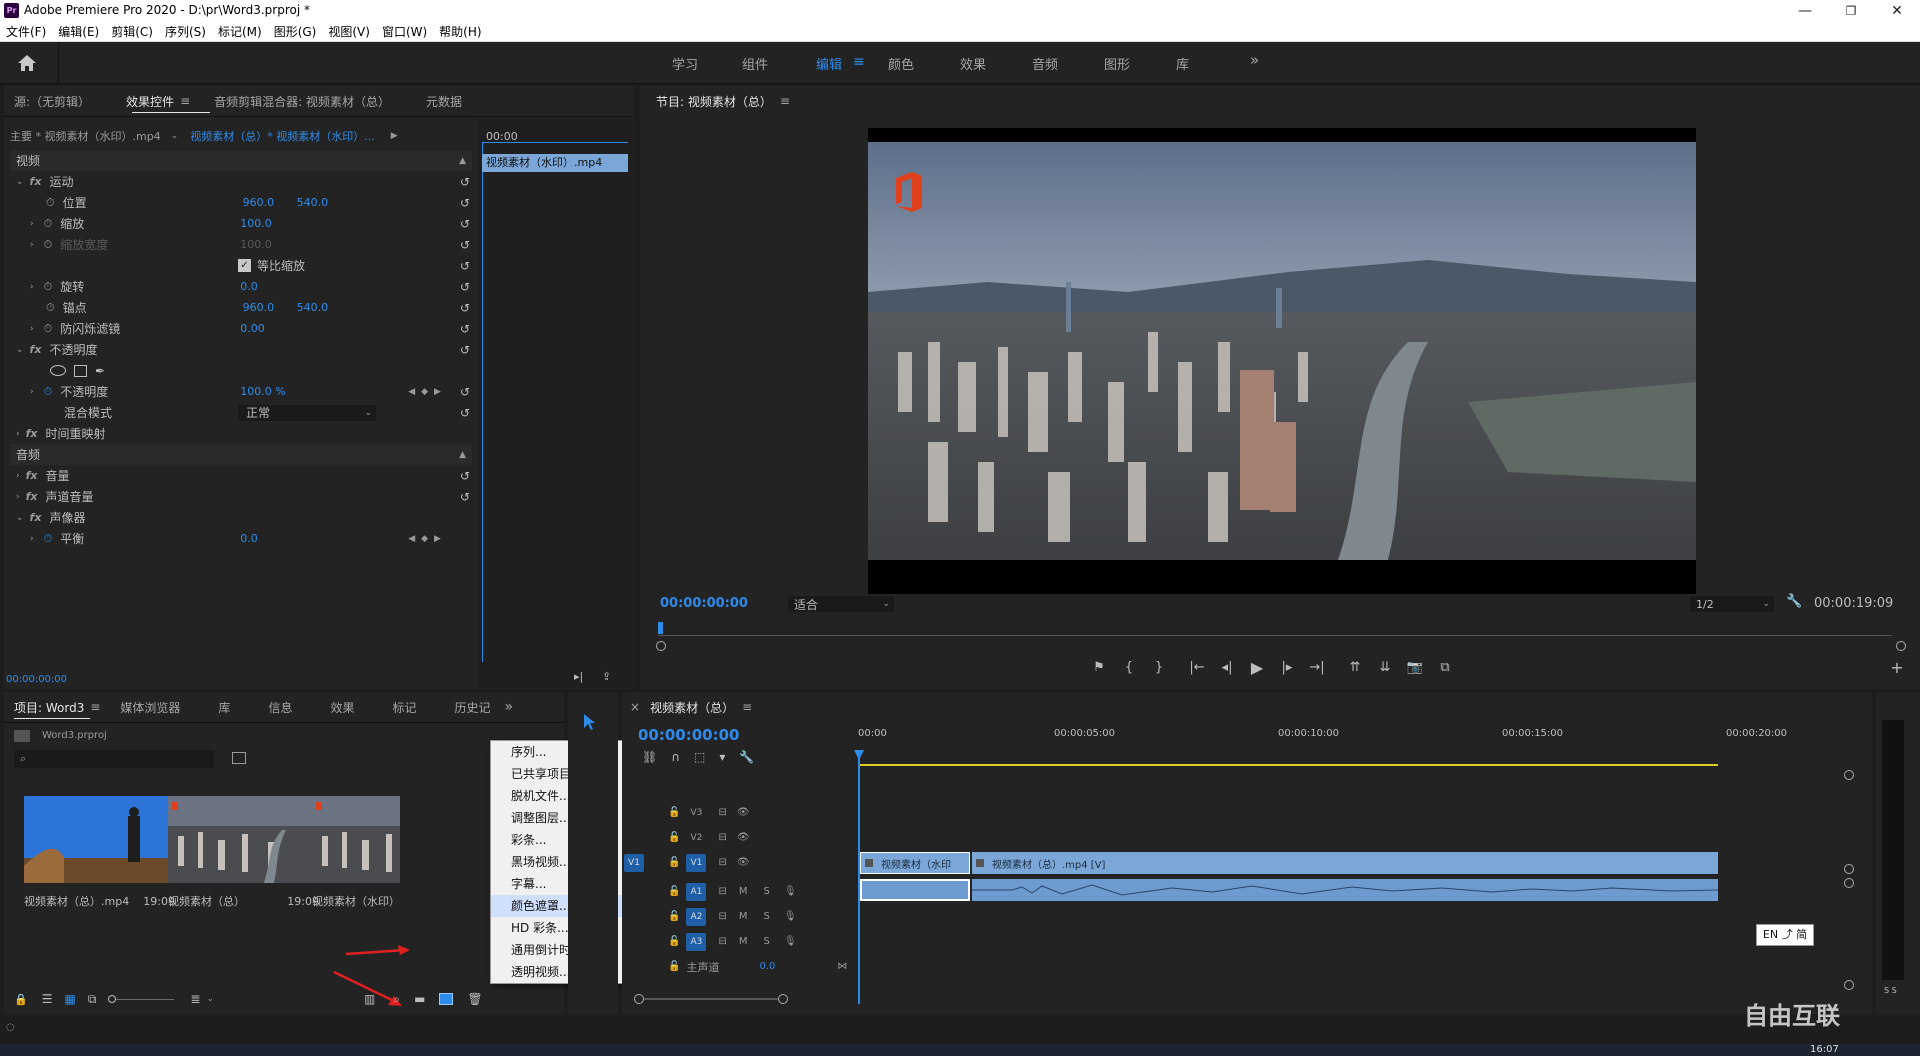 This screenshot has height=1056, width=1920. What do you see at coordinates (342, 707) in the screenshot?
I see `tab-effects: 效果` at bounding box center [342, 707].